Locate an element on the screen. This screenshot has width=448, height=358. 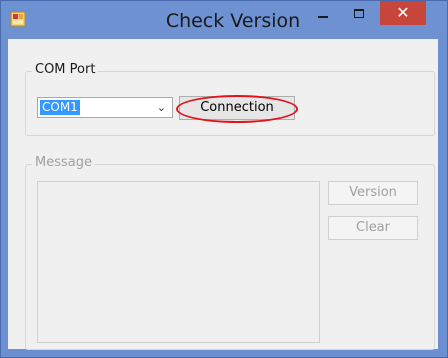
com-port-select: COM1 ⌄ is located at coordinates (105, 107).